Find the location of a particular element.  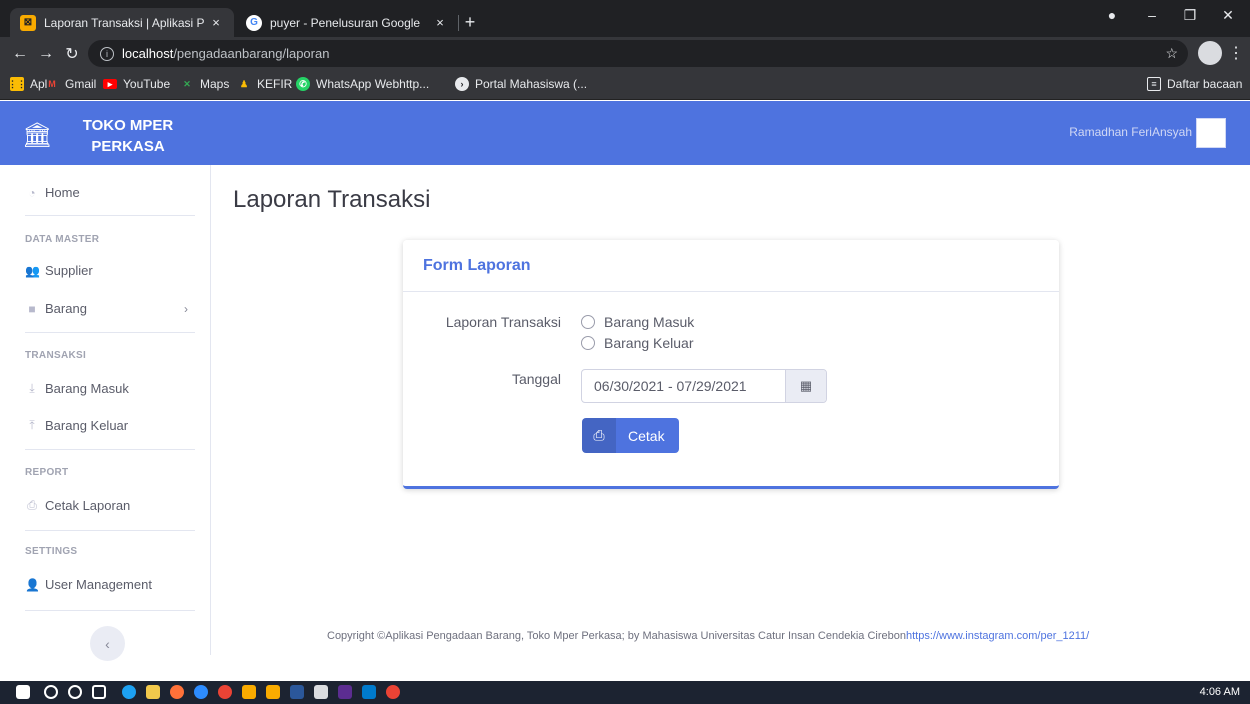

users-icon: 👥 is located at coordinates (32, 270).